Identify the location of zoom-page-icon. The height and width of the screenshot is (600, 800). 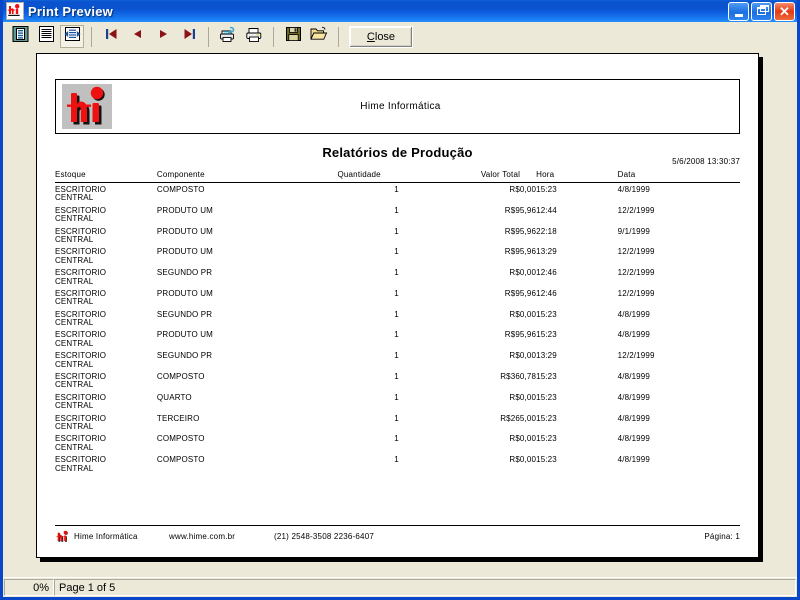
(72, 36).